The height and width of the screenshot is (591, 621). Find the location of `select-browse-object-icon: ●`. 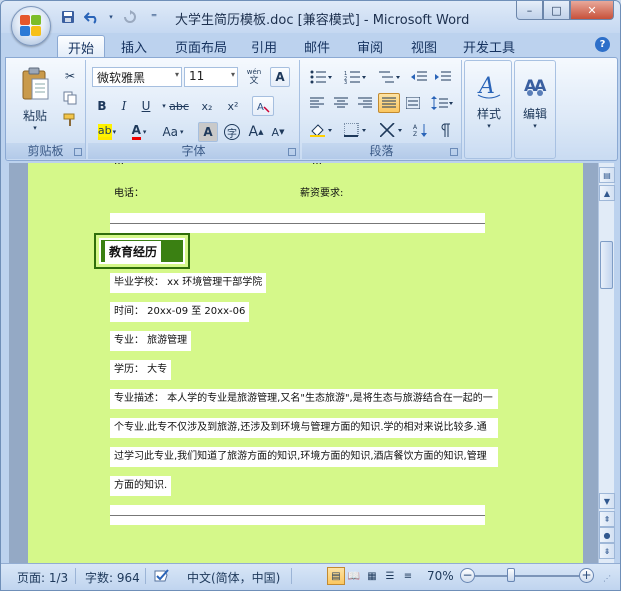

select-browse-object-icon: ● is located at coordinates (607, 535).